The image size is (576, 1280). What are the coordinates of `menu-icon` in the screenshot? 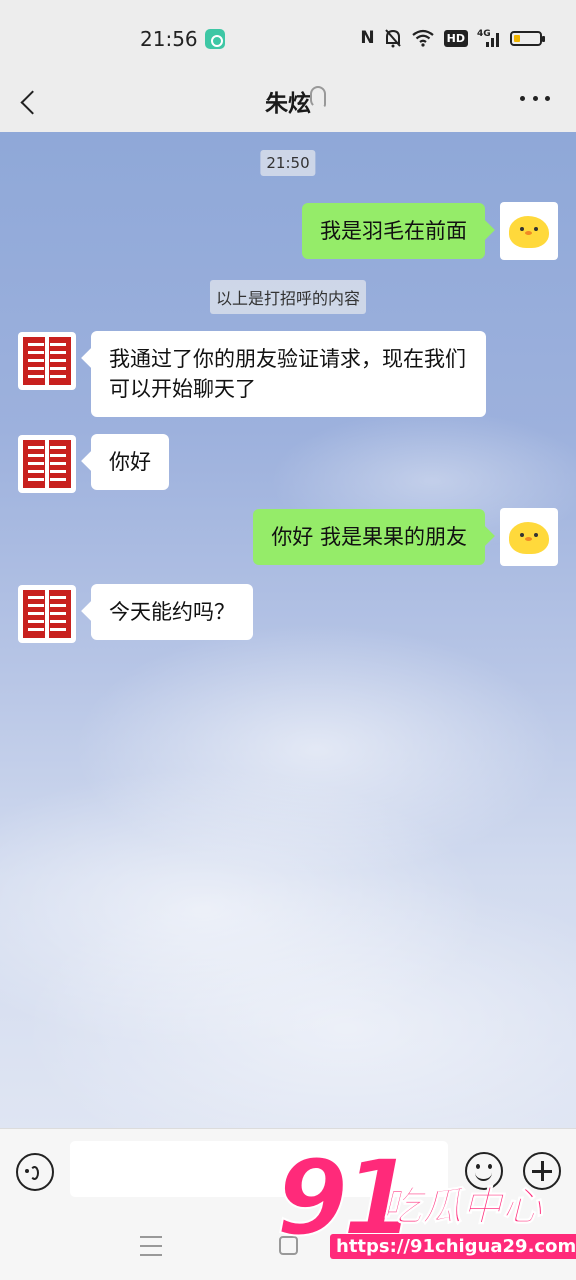 It's located at (151, 1246).